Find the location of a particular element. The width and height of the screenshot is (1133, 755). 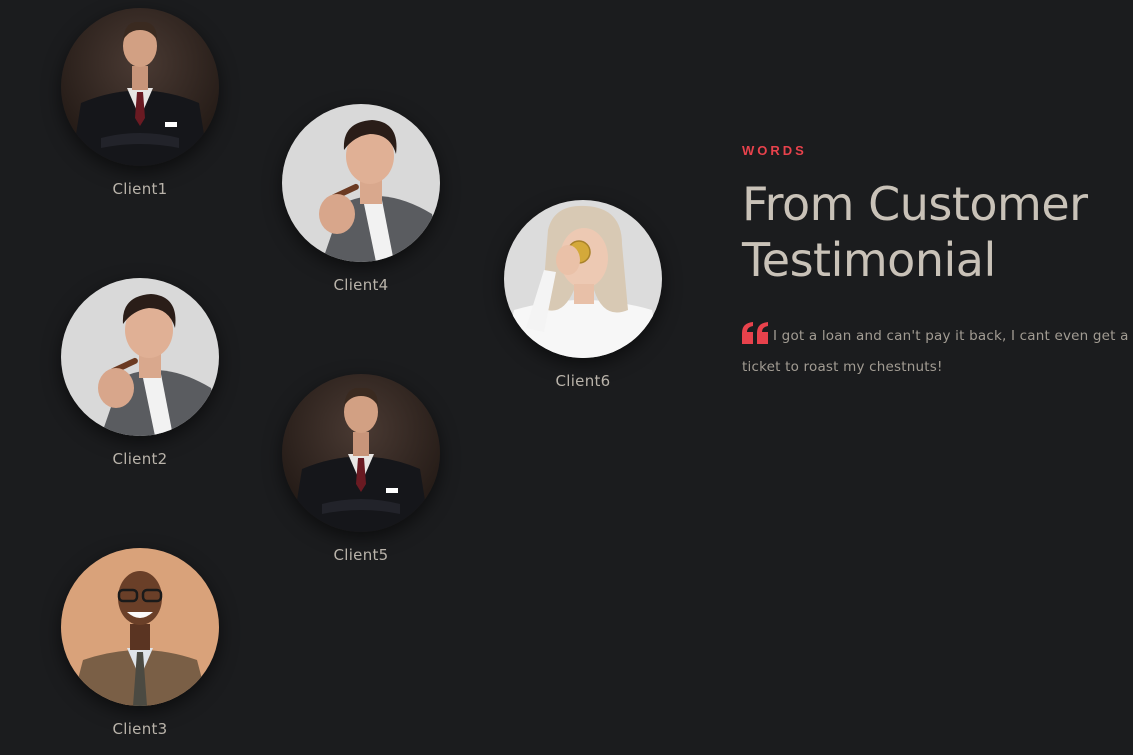

client-card-1: Client1 is located at coordinates (140, 103).